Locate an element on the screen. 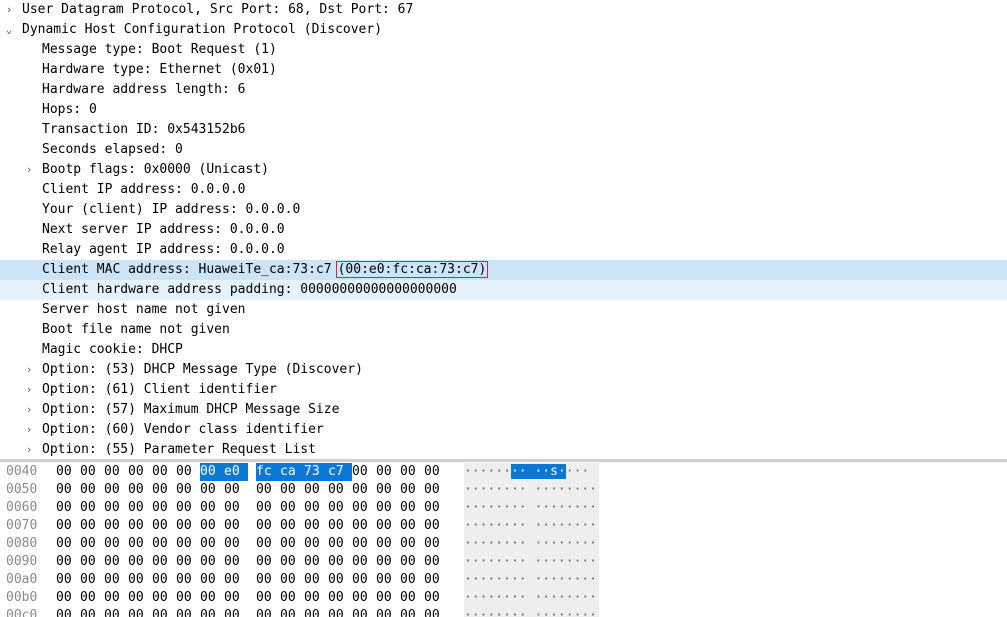 The image size is (1007, 617). tree-row: Boot file name not given is located at coordinates (503, 330).